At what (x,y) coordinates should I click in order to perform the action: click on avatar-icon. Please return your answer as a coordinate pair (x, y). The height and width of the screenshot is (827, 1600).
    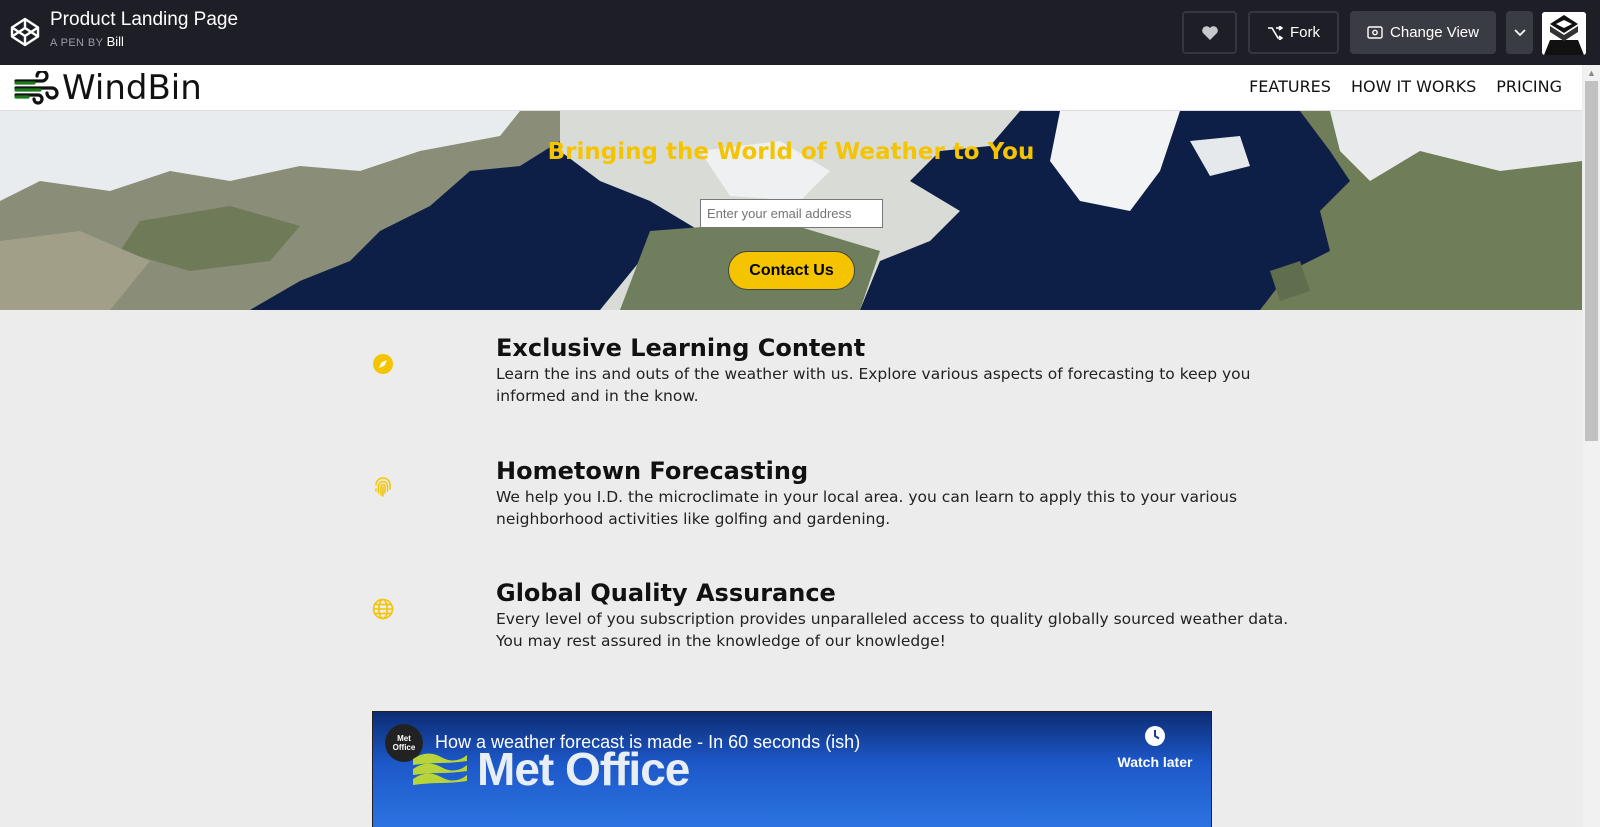
    Looking at the image, I should click on (1564, 33).